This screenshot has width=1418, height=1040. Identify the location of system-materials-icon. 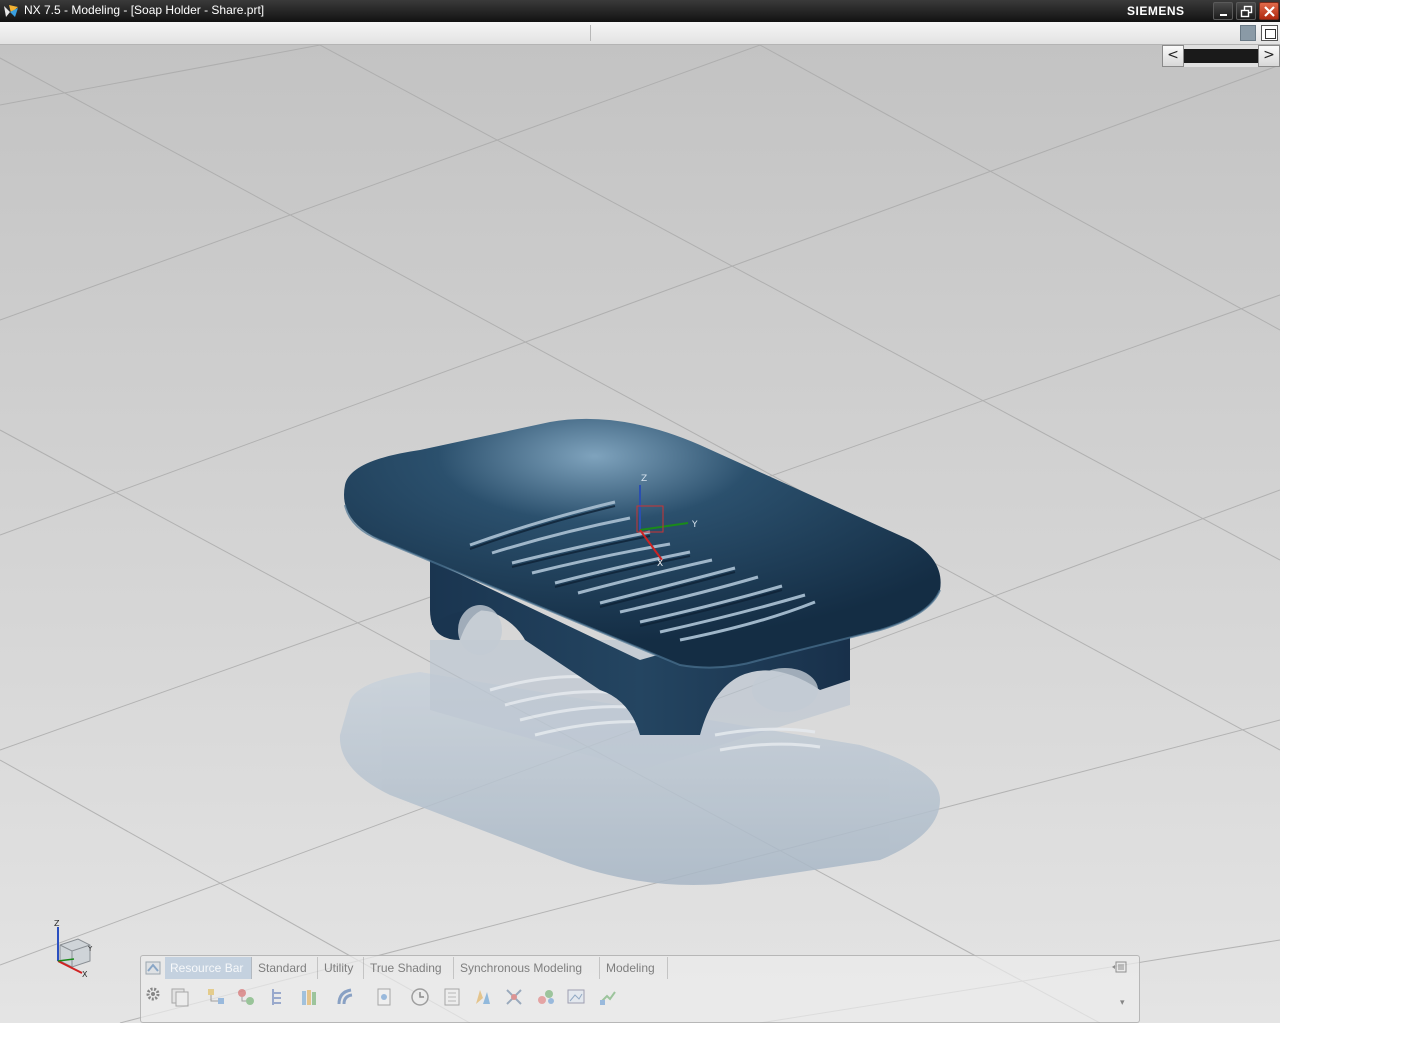
(514, 997).